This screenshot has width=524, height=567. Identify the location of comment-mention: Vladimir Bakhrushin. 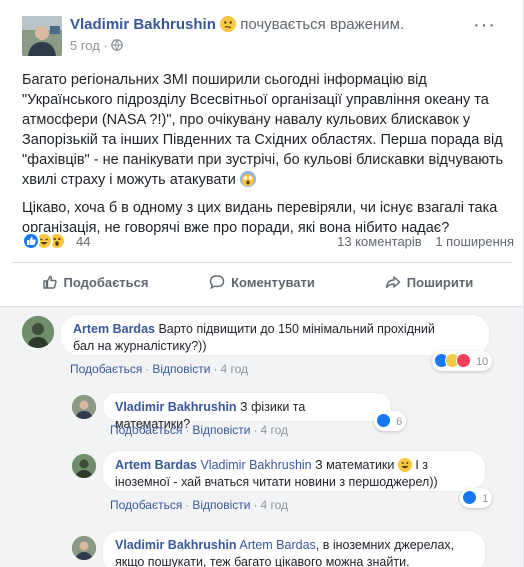
(255, 465).